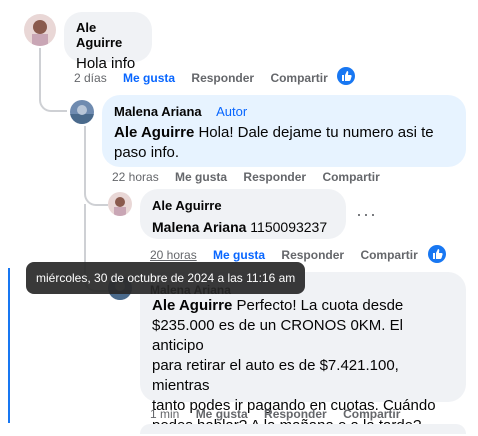 This screenshot has width=478, height=436. Describe the element at coordinates (366, 214) in the screenshot. I see `more-options-icon: ···` at that location.